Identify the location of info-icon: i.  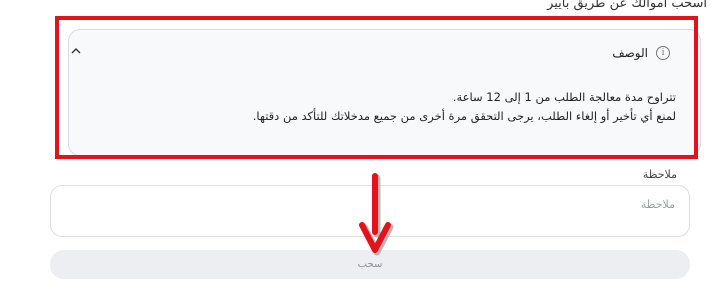
(663, 53).